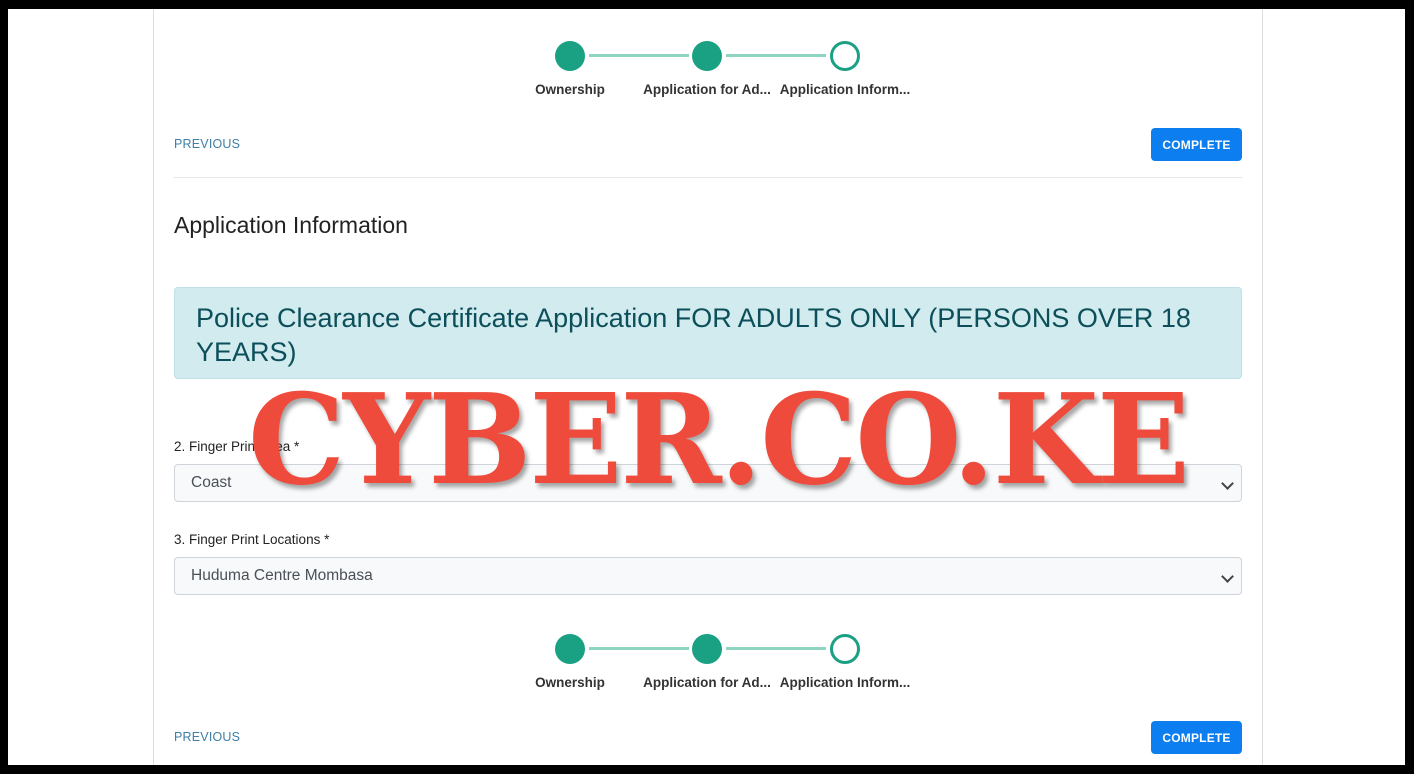 The width and height of the screenshot is (1414, 774). I want to click on finger-print-locations-select: Huduma Centre Mombasa, so click(708, 576).